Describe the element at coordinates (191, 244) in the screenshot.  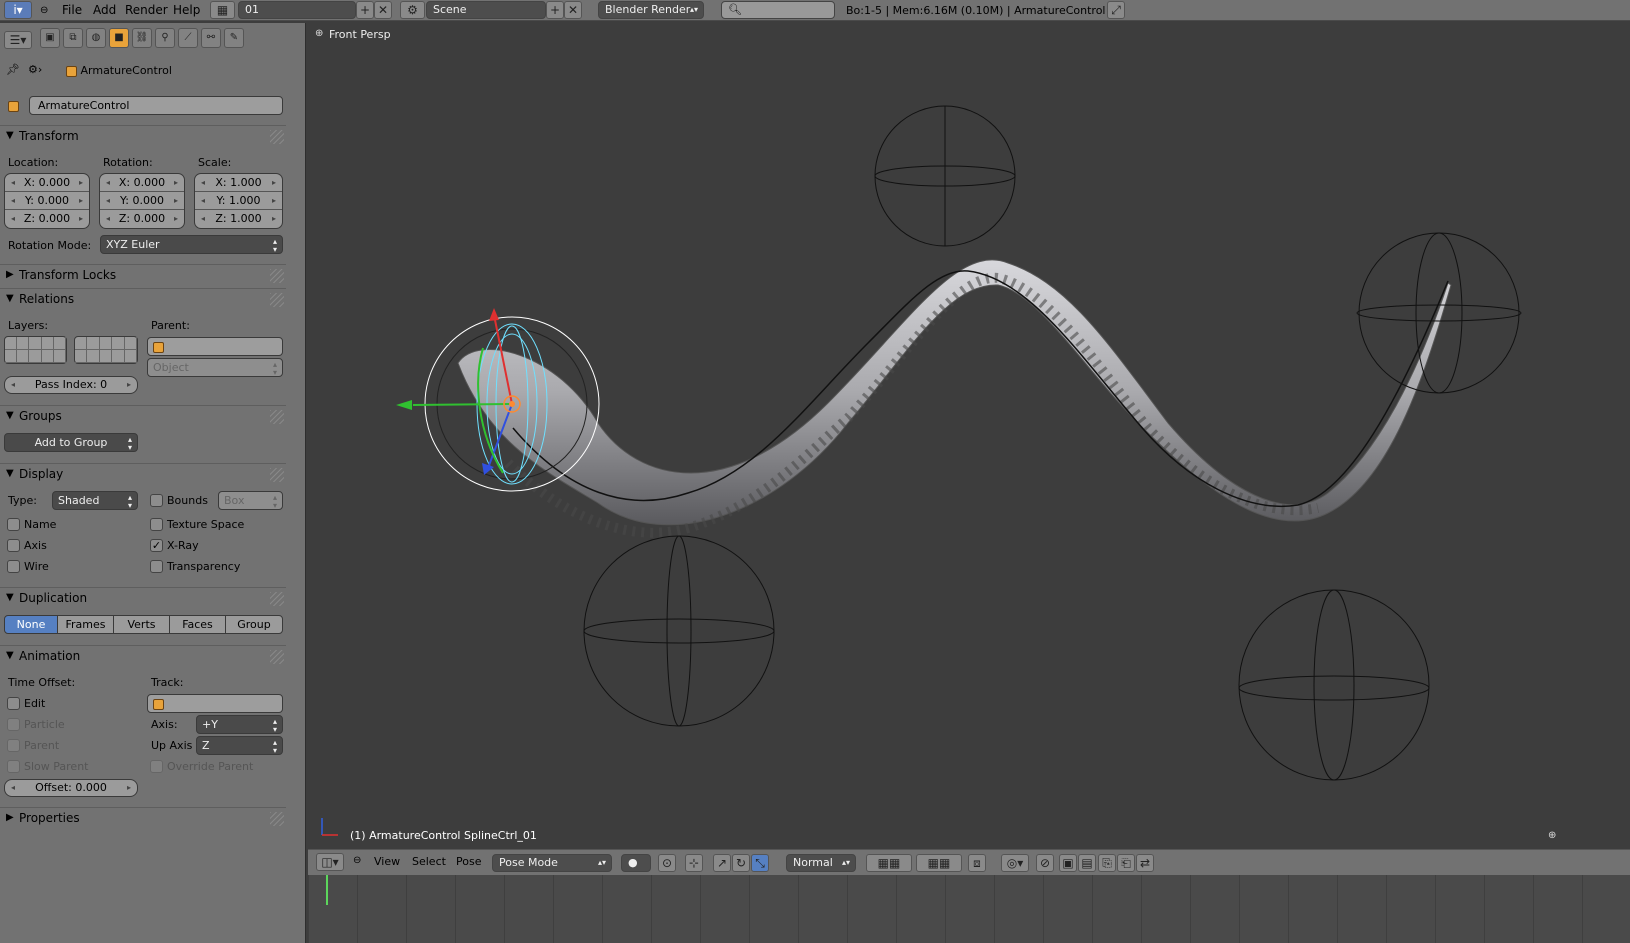
I see `rotation-mode-dropdown: XYZ Euler ▴ ▾` at that location.